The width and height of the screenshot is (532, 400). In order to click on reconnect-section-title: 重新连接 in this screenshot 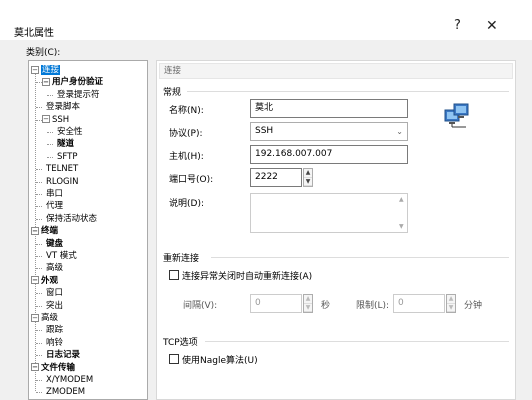, I will do `click(181, 259)`.